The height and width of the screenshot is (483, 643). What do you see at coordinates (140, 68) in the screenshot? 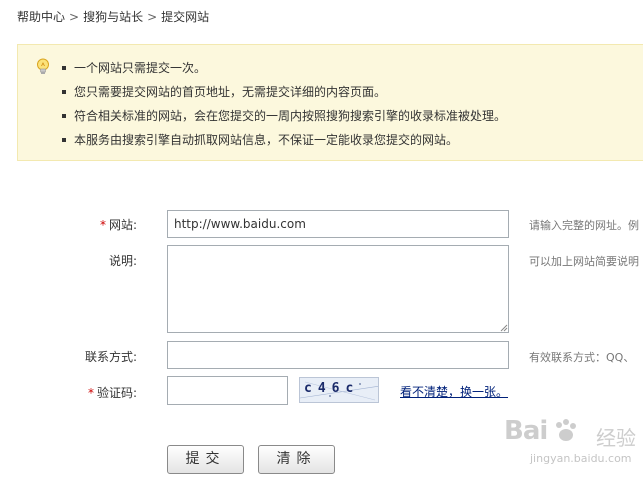
I see `notice-text: 一个网站只需提交一次。` at bounding box center [140, 68].